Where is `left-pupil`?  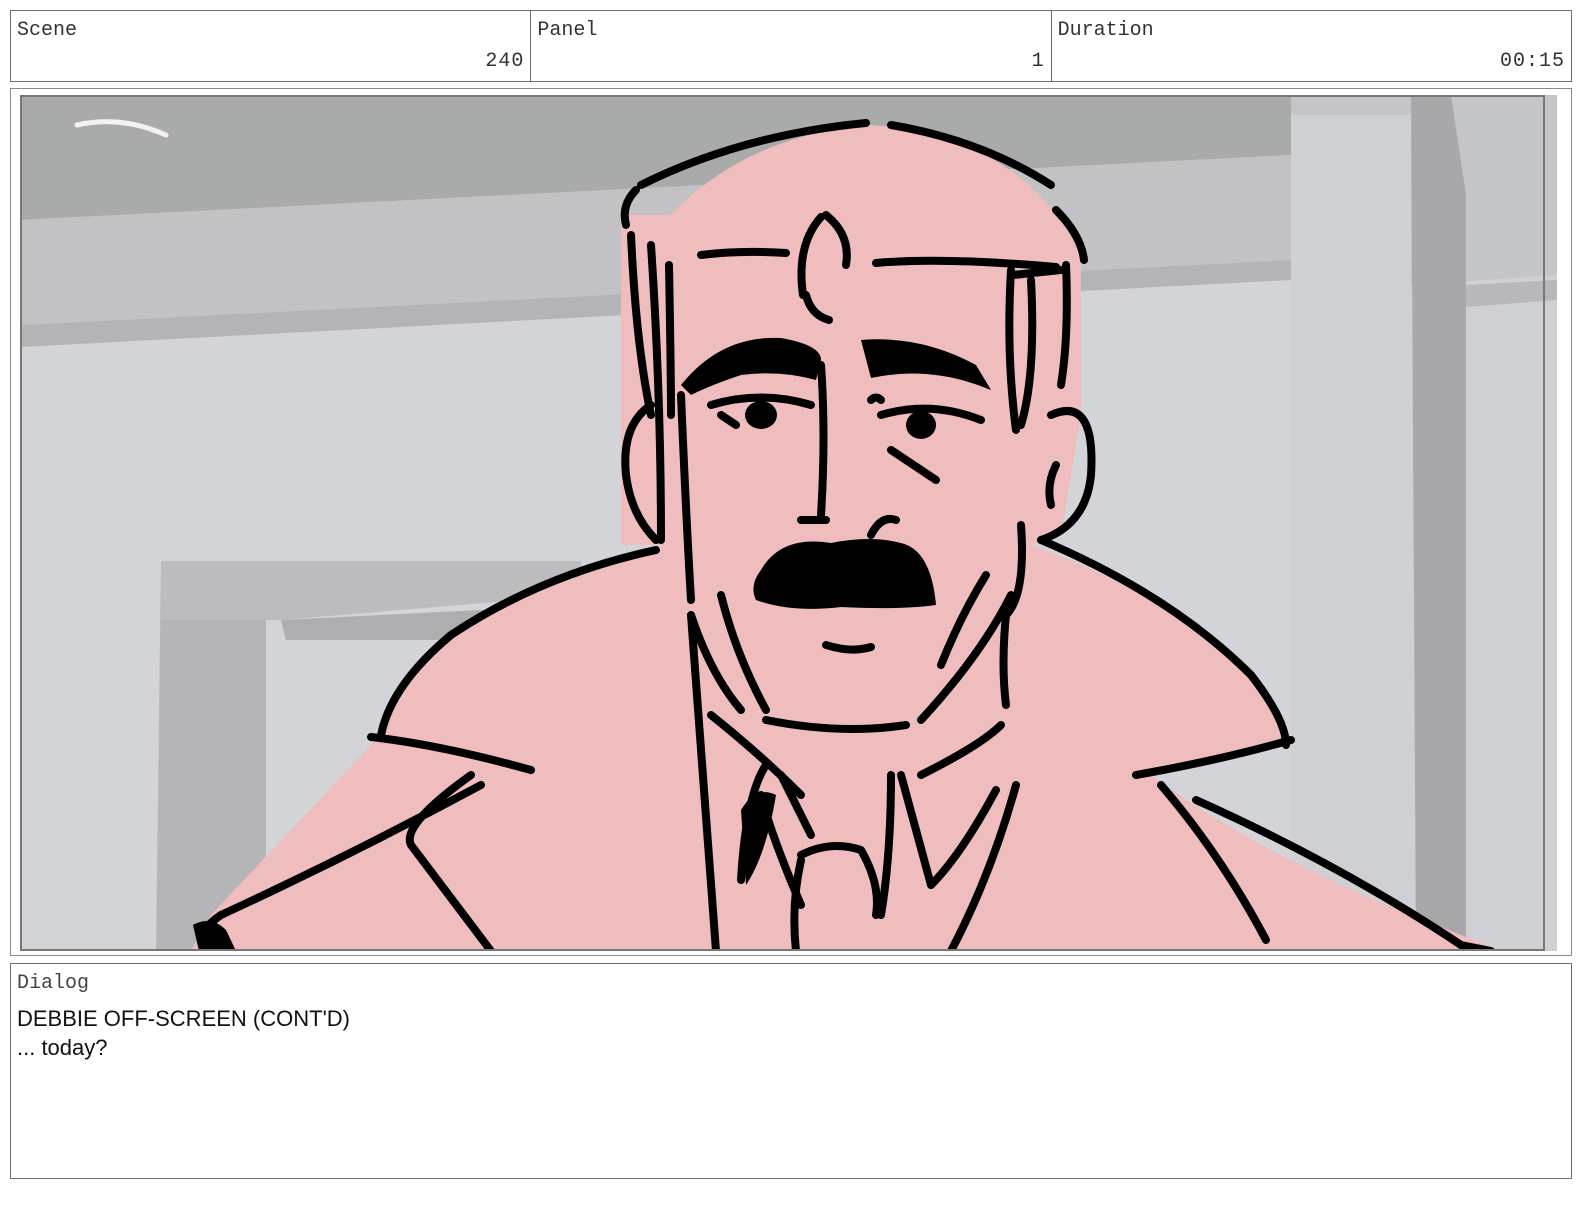
left-pupil is located at coordinates (761, 415).